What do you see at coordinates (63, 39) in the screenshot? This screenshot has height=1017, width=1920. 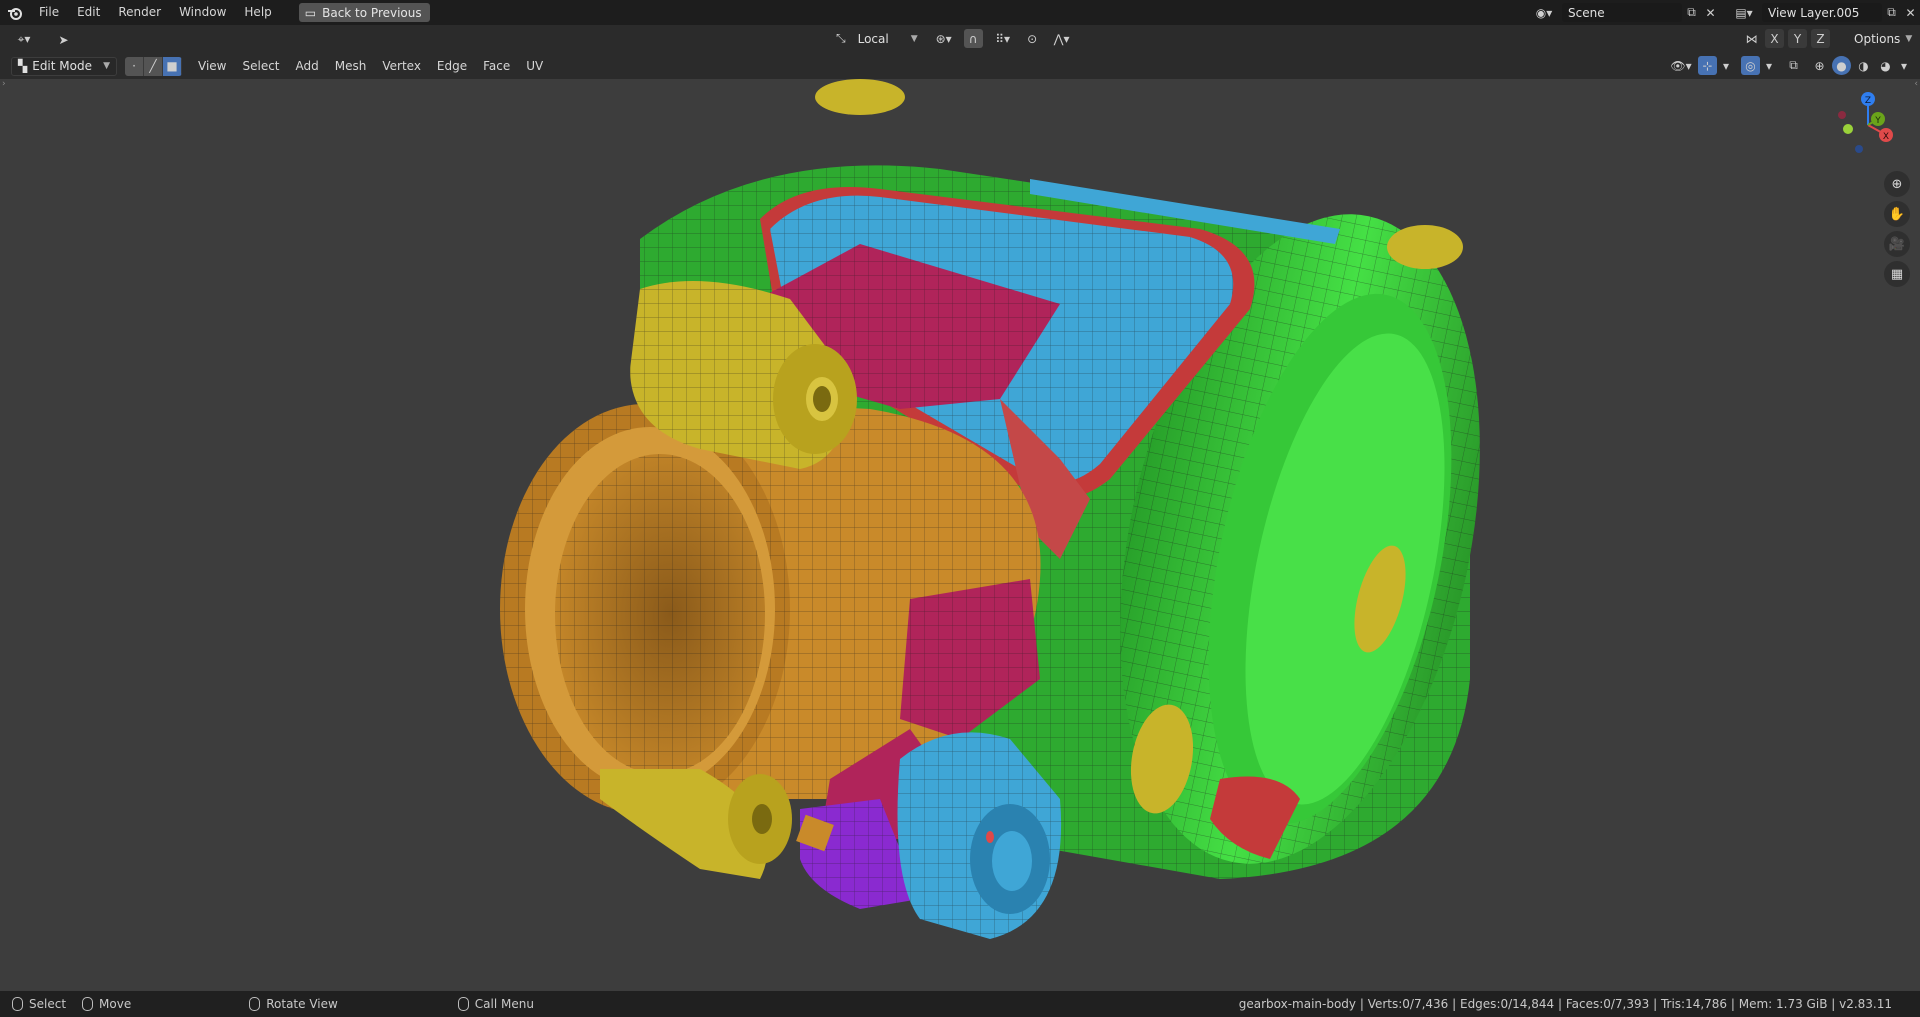 I see `select-tool-icon: ➤` at bounding box center [63, 39].